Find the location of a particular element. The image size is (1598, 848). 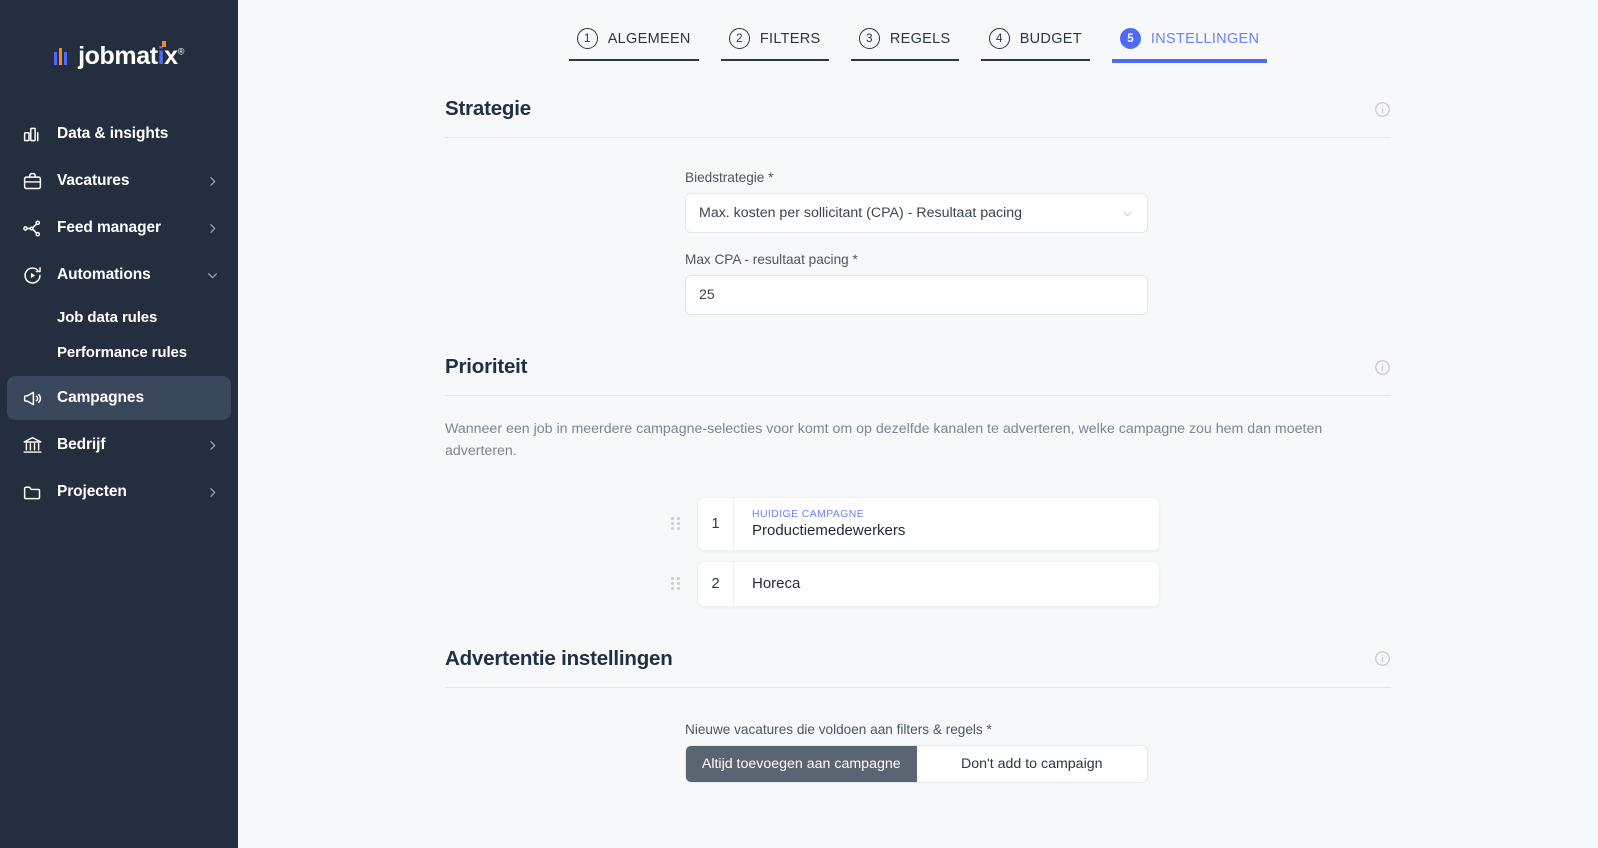

section-title: Prioriteit is located at coordinates (486, 366).